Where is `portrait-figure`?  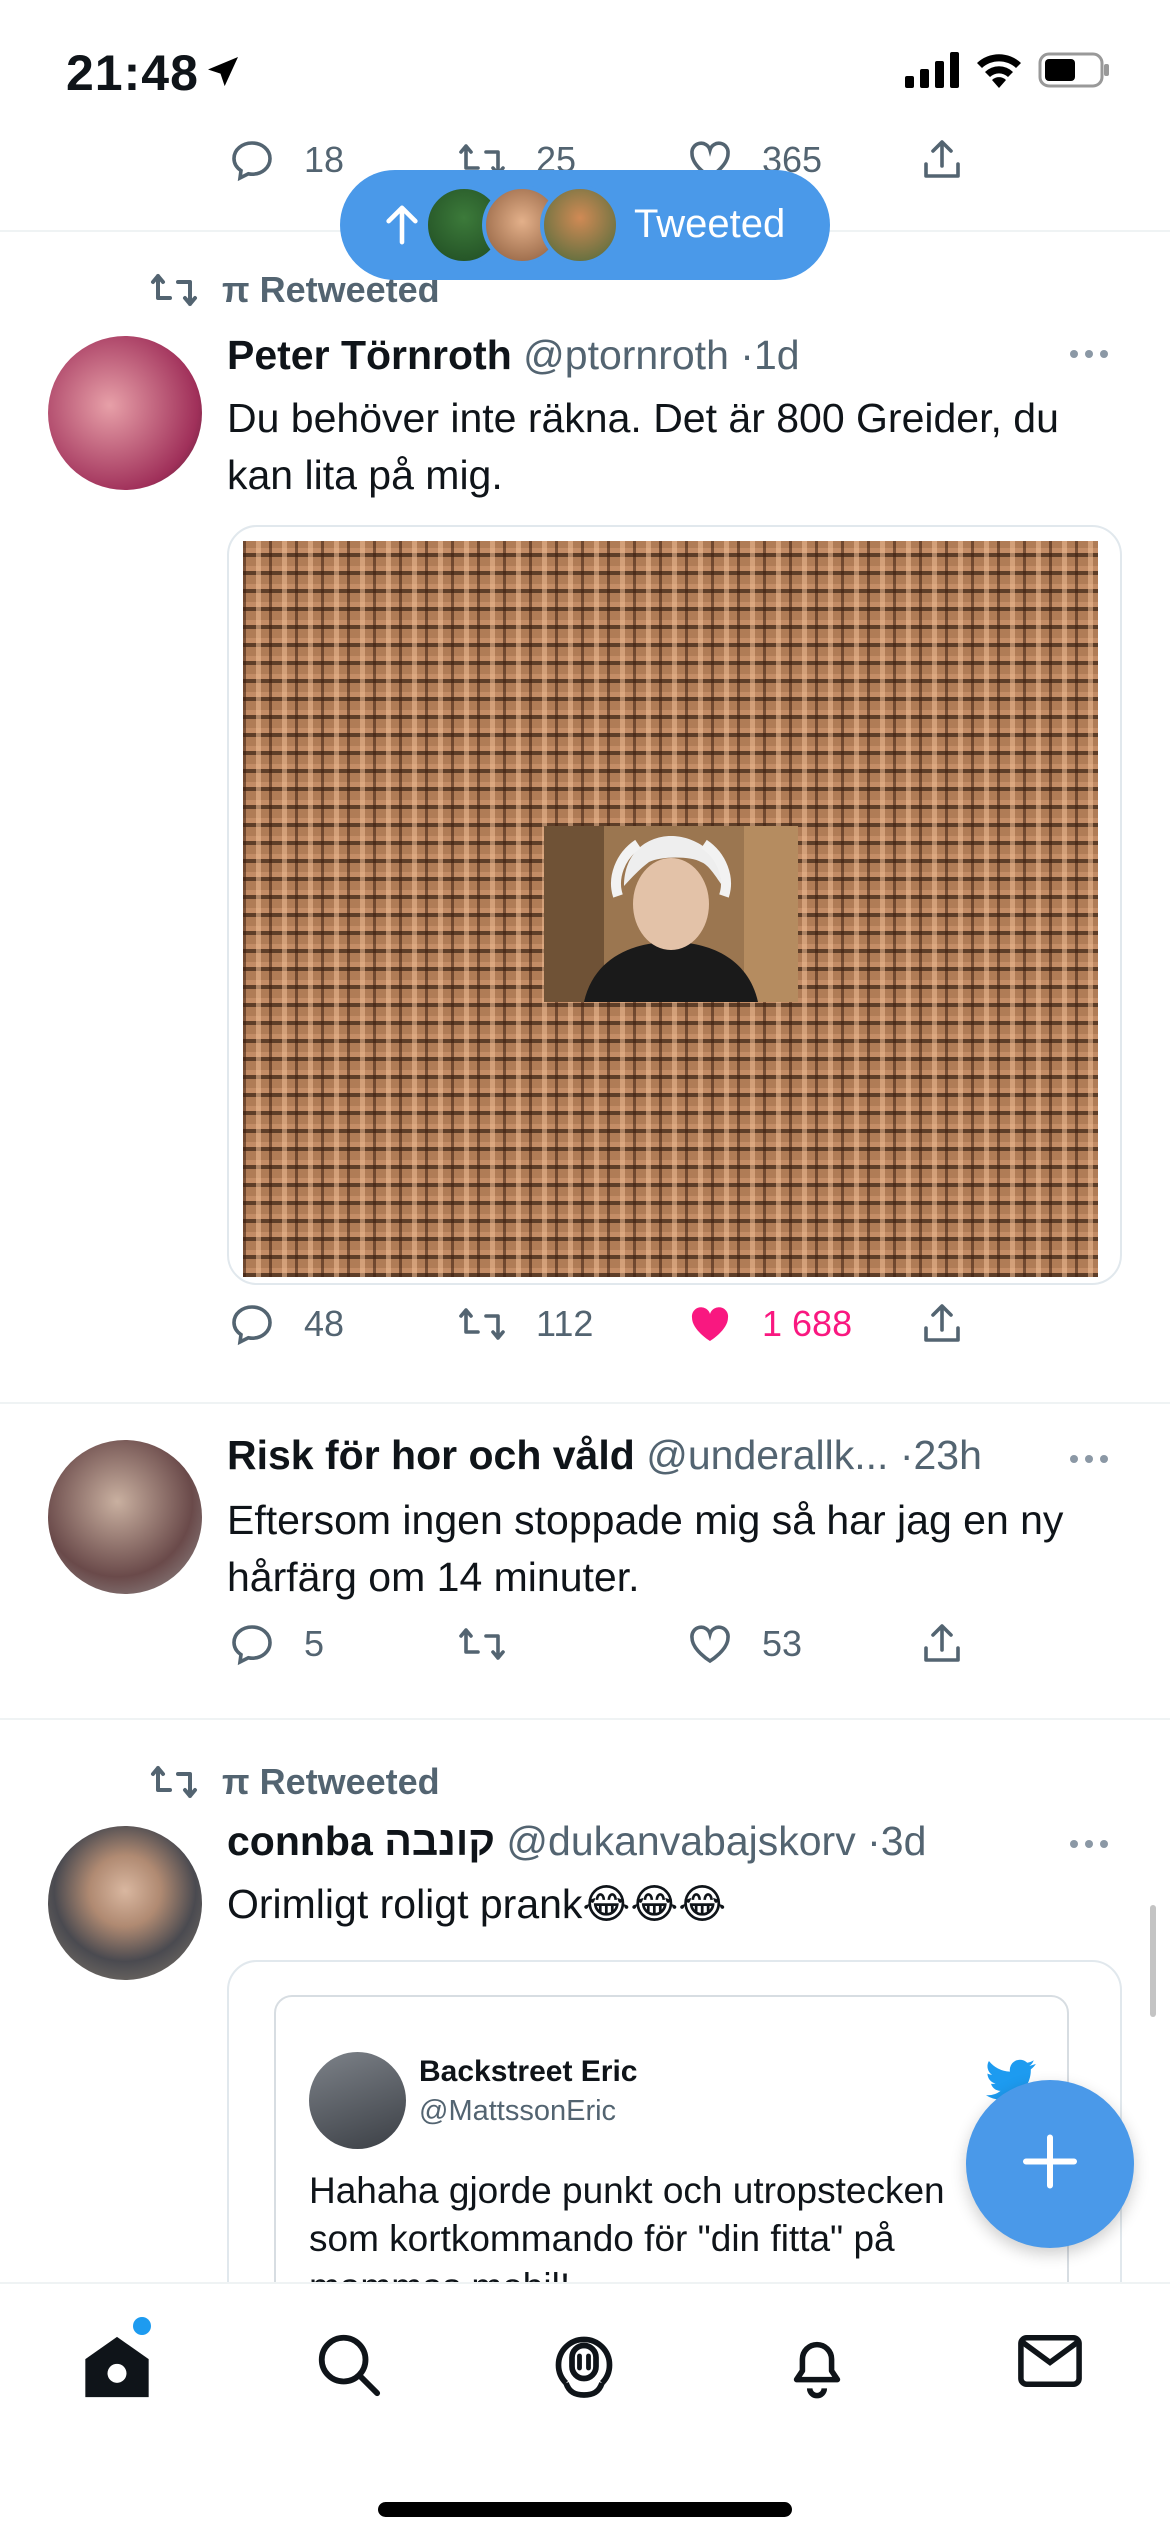 portrait-figure is located at coordinates (671, 914).